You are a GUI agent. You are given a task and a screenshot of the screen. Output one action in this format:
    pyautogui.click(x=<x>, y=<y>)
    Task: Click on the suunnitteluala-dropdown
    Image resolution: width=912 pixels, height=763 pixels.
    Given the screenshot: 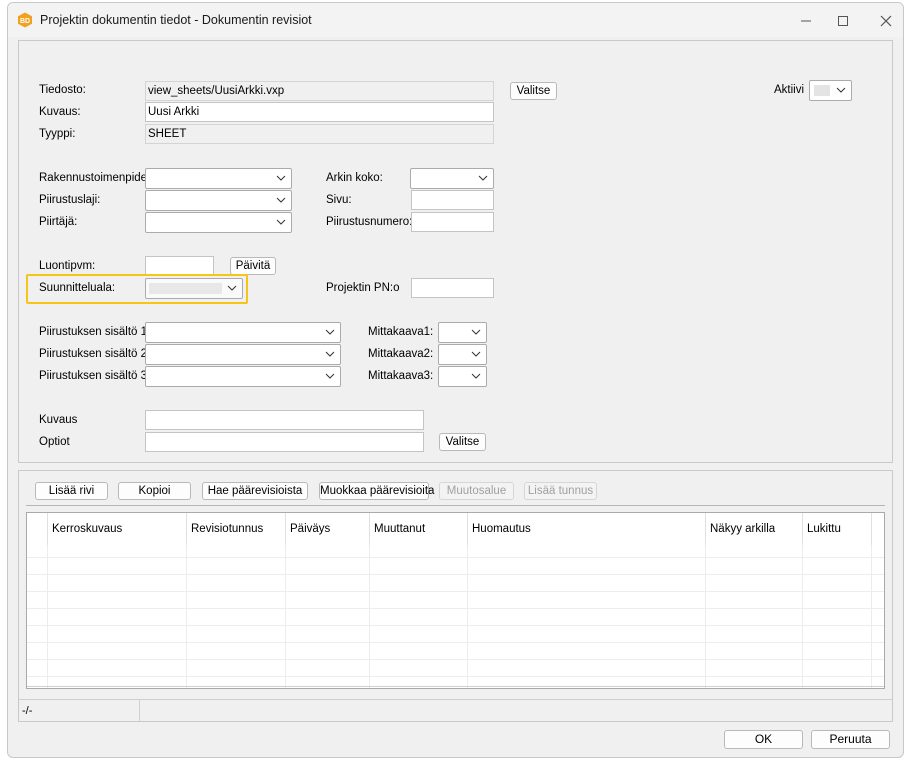 What is the action you would take?
    pyautogui.click(x=194, y=288)
    